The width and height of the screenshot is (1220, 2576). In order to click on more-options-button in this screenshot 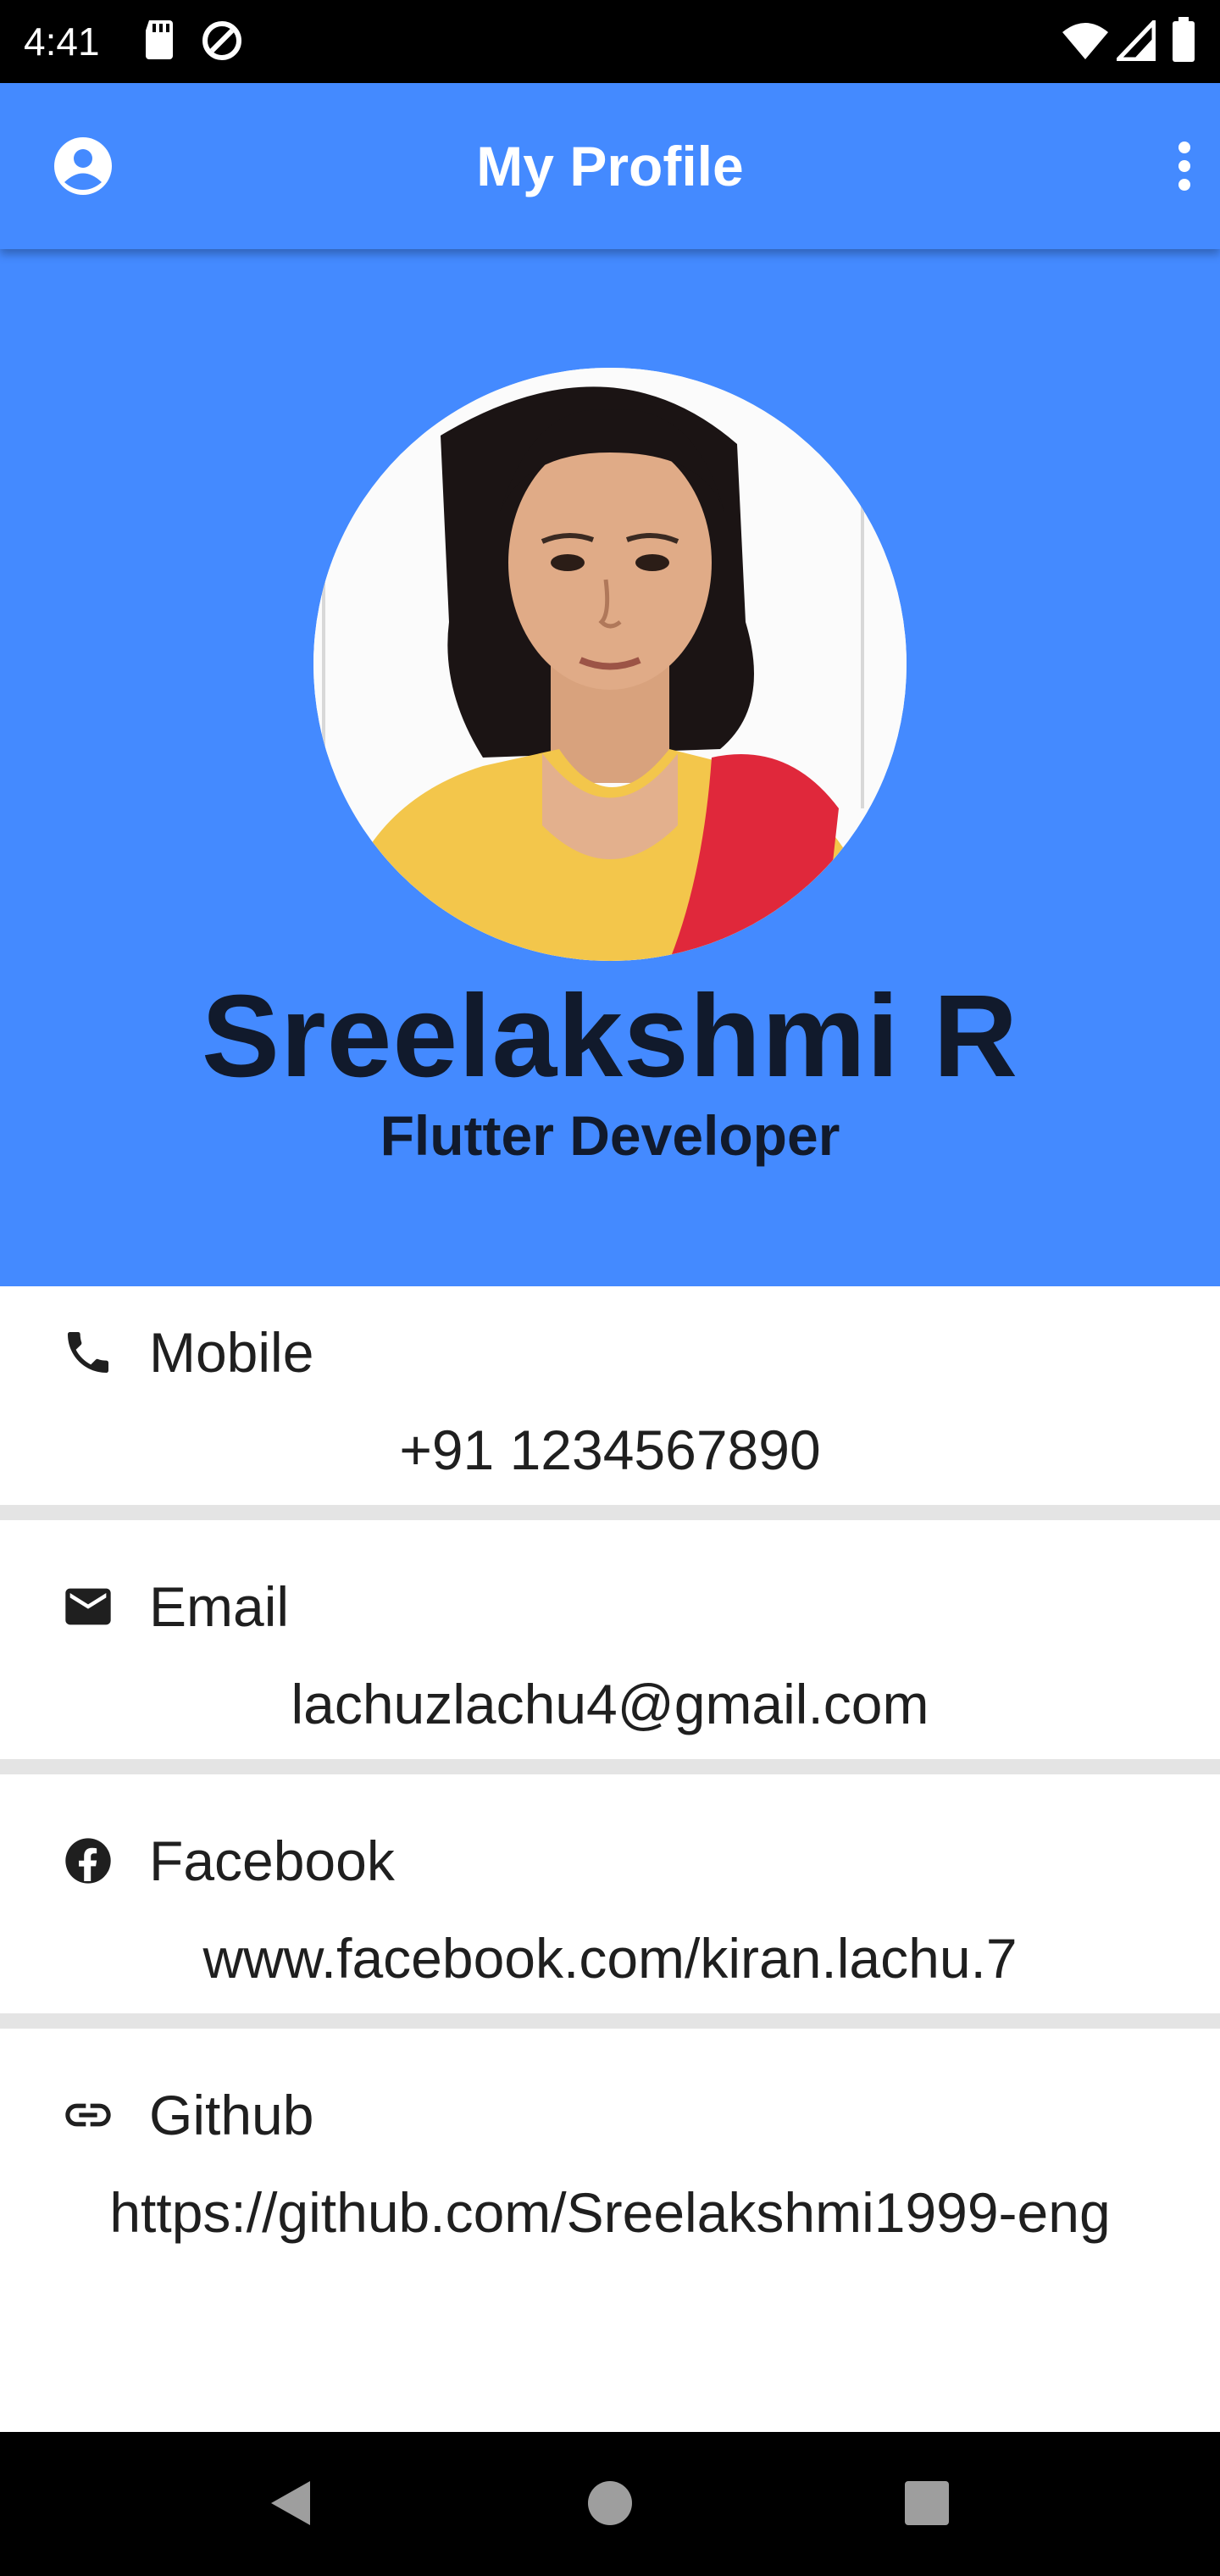, I will do `click(1184, 167)`.